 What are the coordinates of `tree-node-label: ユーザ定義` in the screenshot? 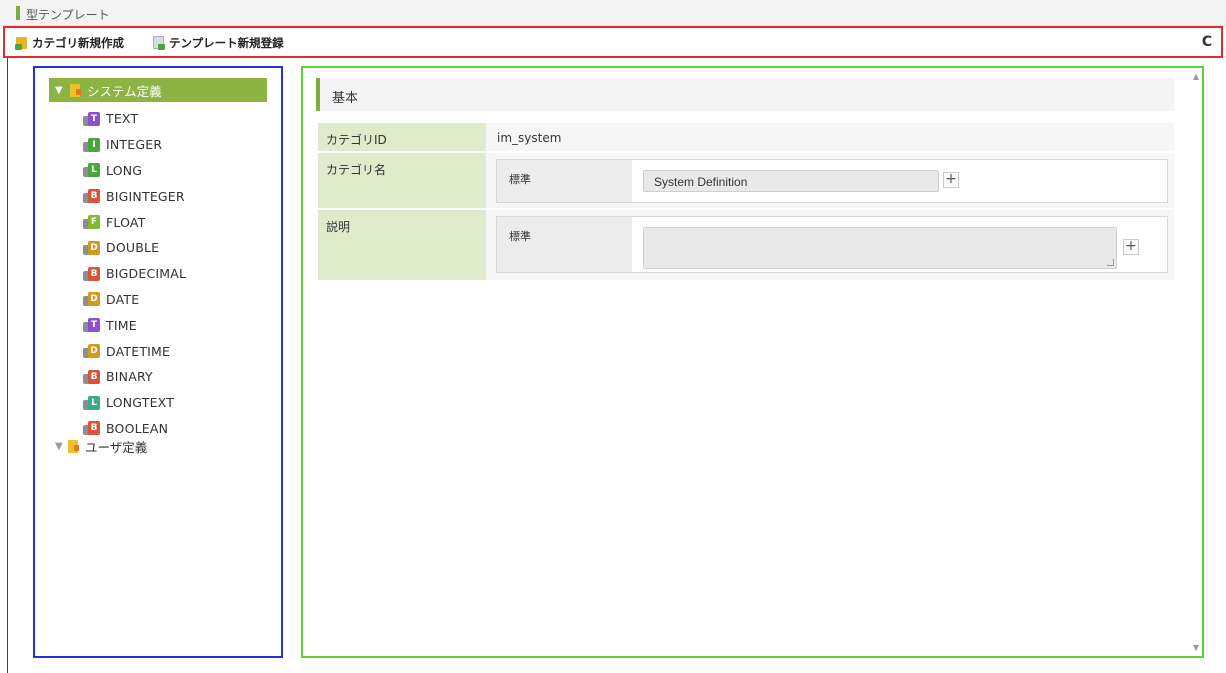 It's located at (116, 447).